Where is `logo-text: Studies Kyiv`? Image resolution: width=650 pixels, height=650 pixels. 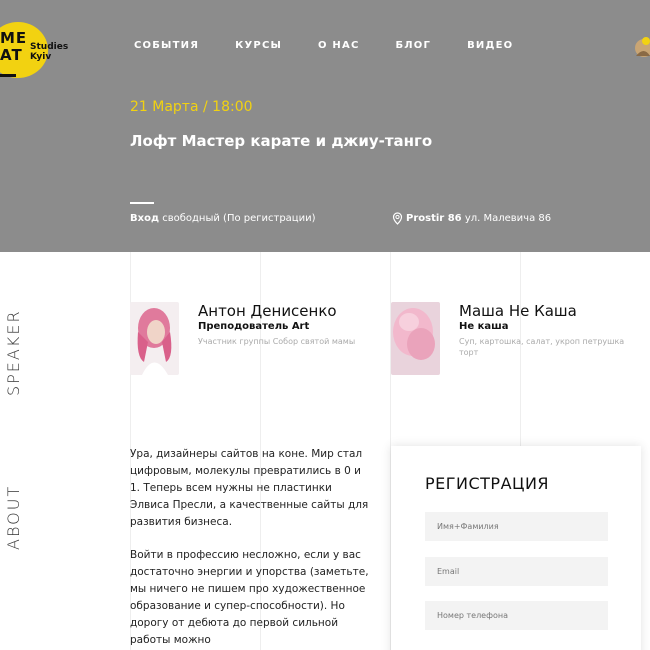
logo-text: Studies Kyiv is located at coordinates (49, 52).